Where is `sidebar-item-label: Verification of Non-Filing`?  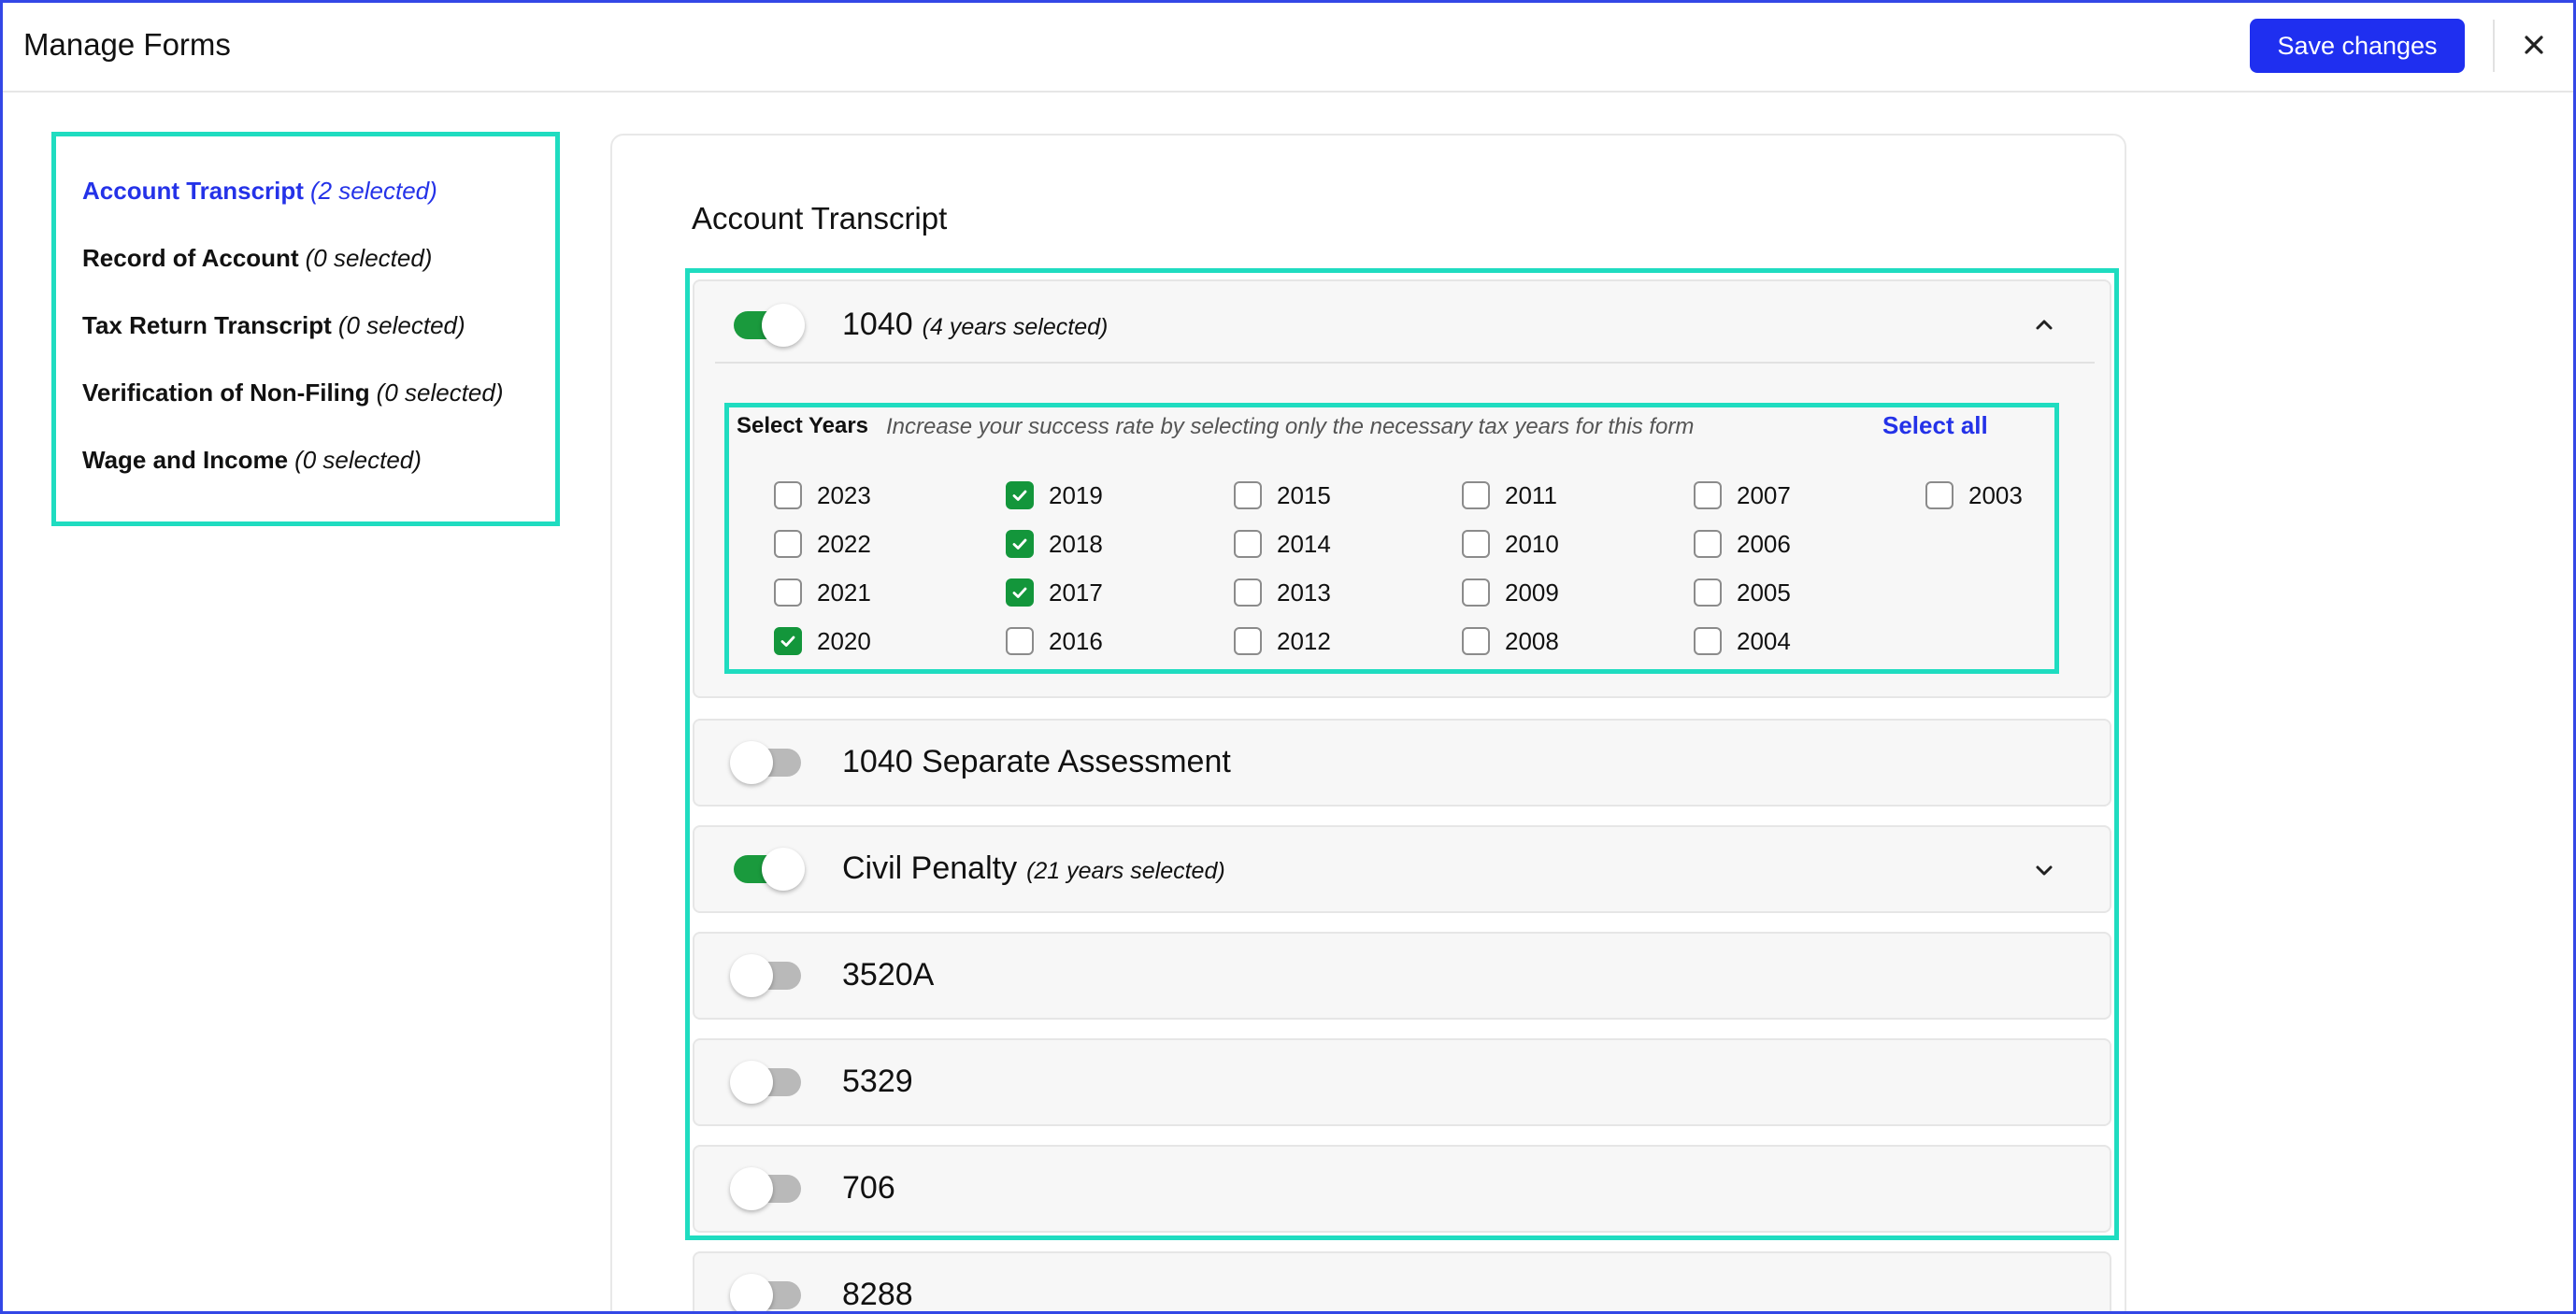
sidebar-item-label: Verification of Non-Filing is located at coordinates (226, 392).